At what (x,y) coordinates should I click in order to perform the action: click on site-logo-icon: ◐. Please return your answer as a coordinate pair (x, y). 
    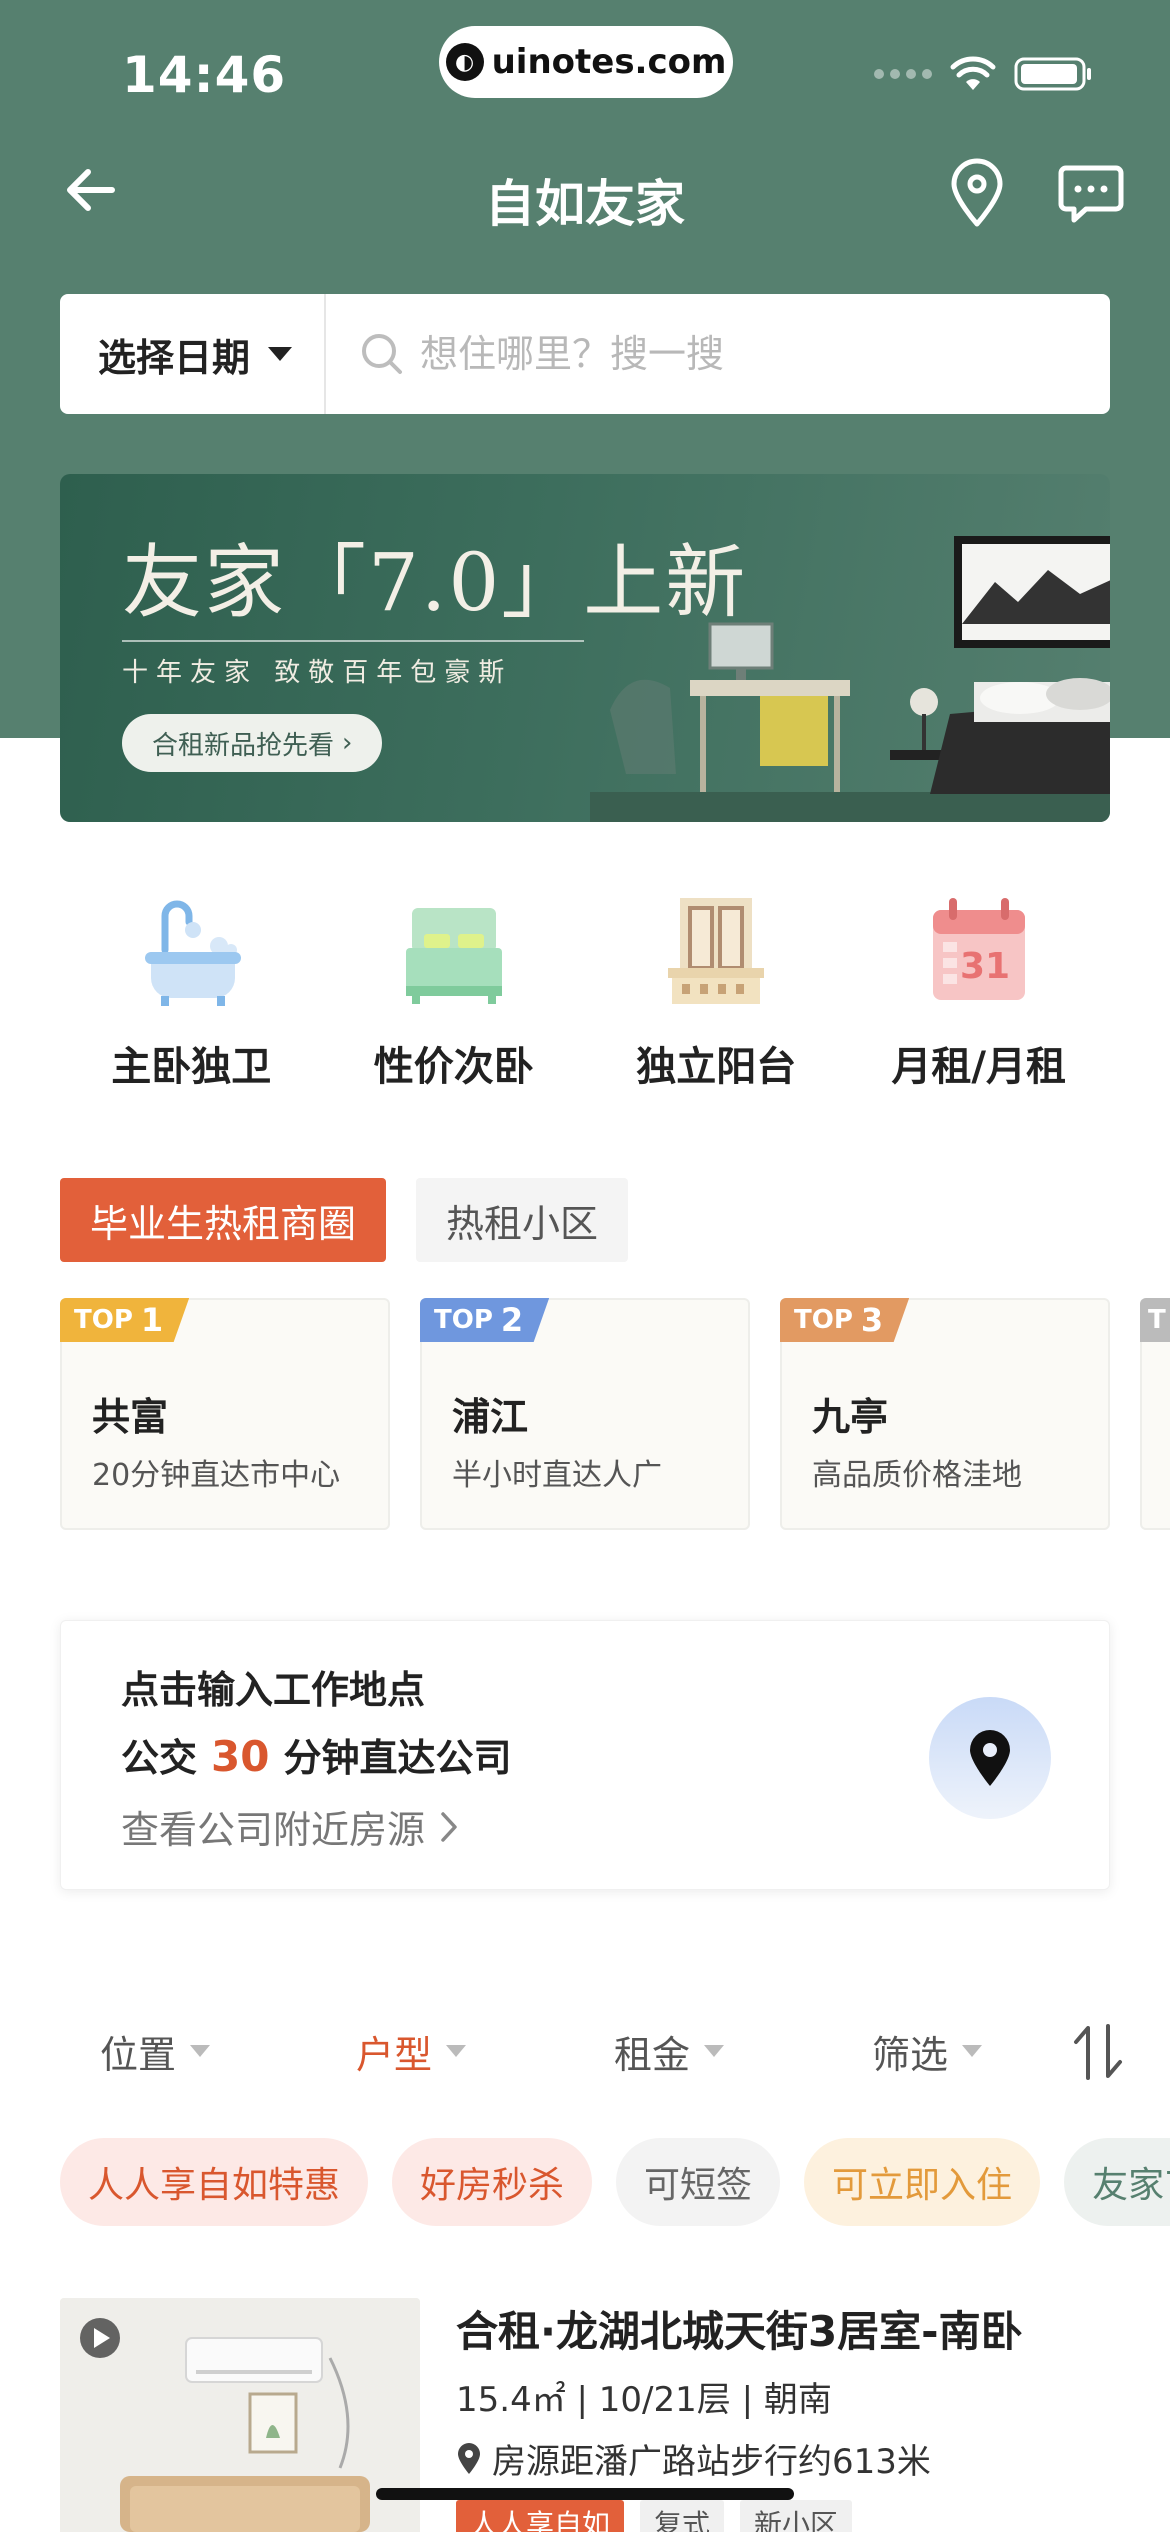
    Looking at the image, I should click on (464, 62).